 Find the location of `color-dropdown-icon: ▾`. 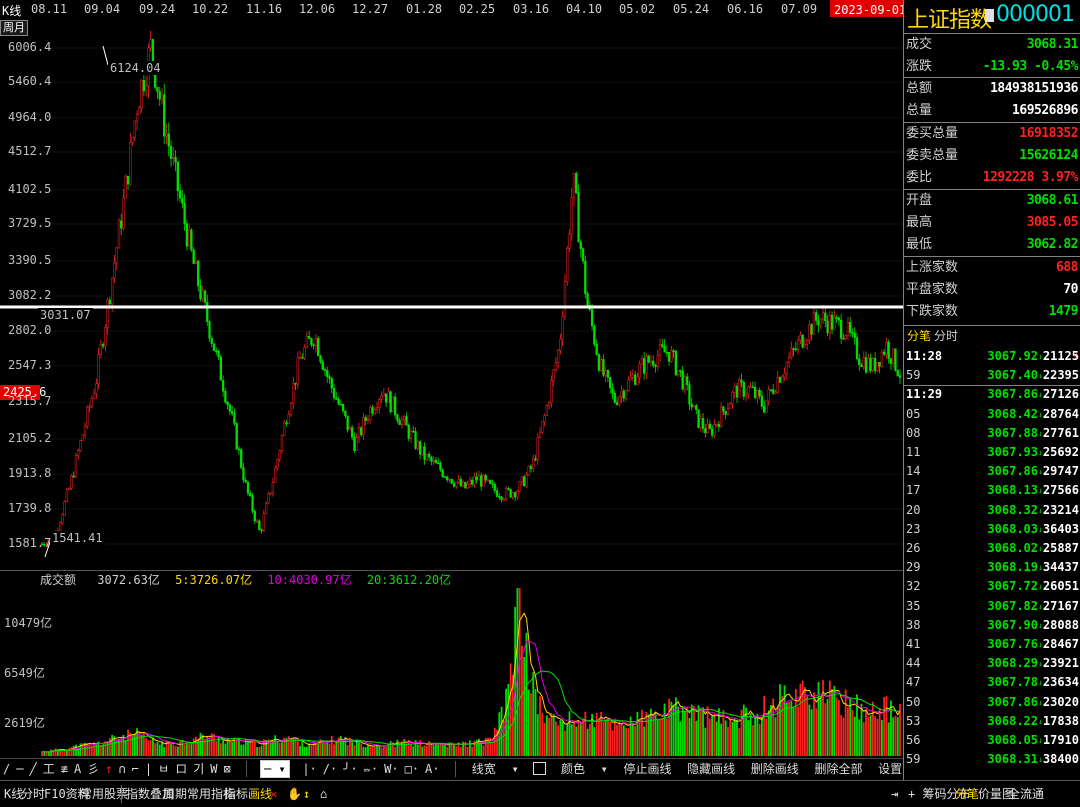

color-dropdown-icon: ▾ is located at coordinates (604, 769).